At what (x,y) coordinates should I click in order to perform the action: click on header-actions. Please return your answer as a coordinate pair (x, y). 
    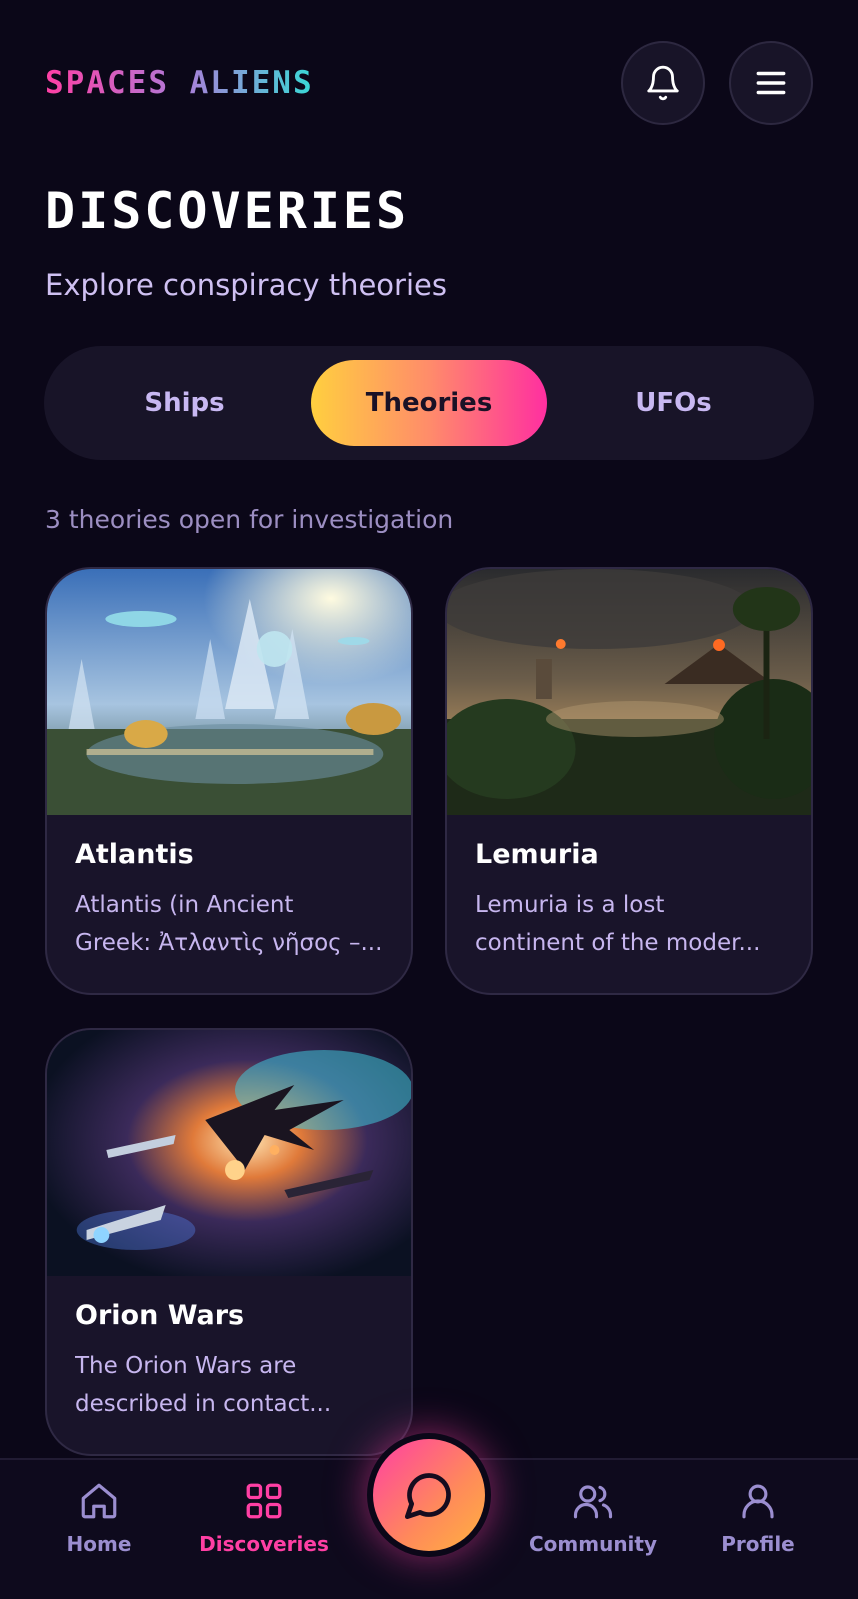
    Looking at the image, I should click on (717, 83).